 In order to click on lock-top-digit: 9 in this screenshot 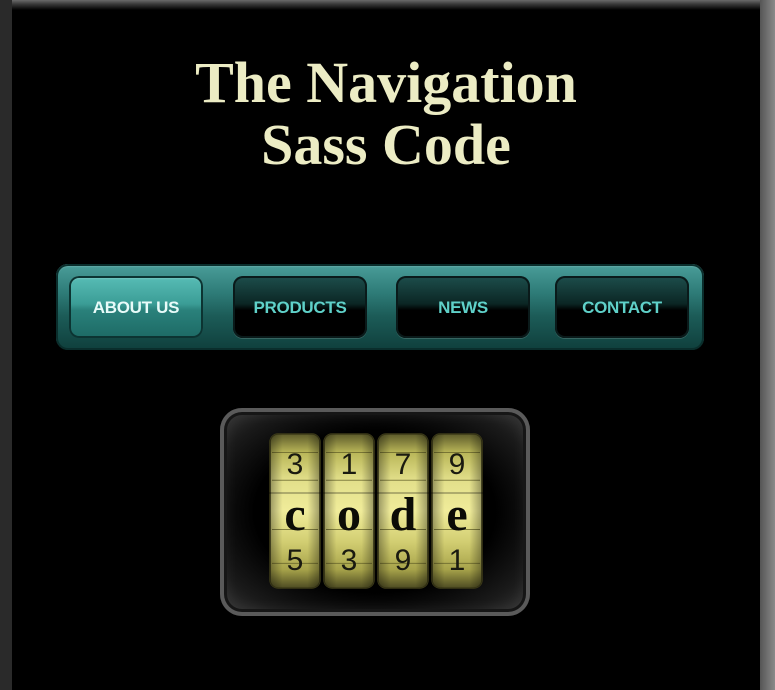, I will do `click(457, 464)`.